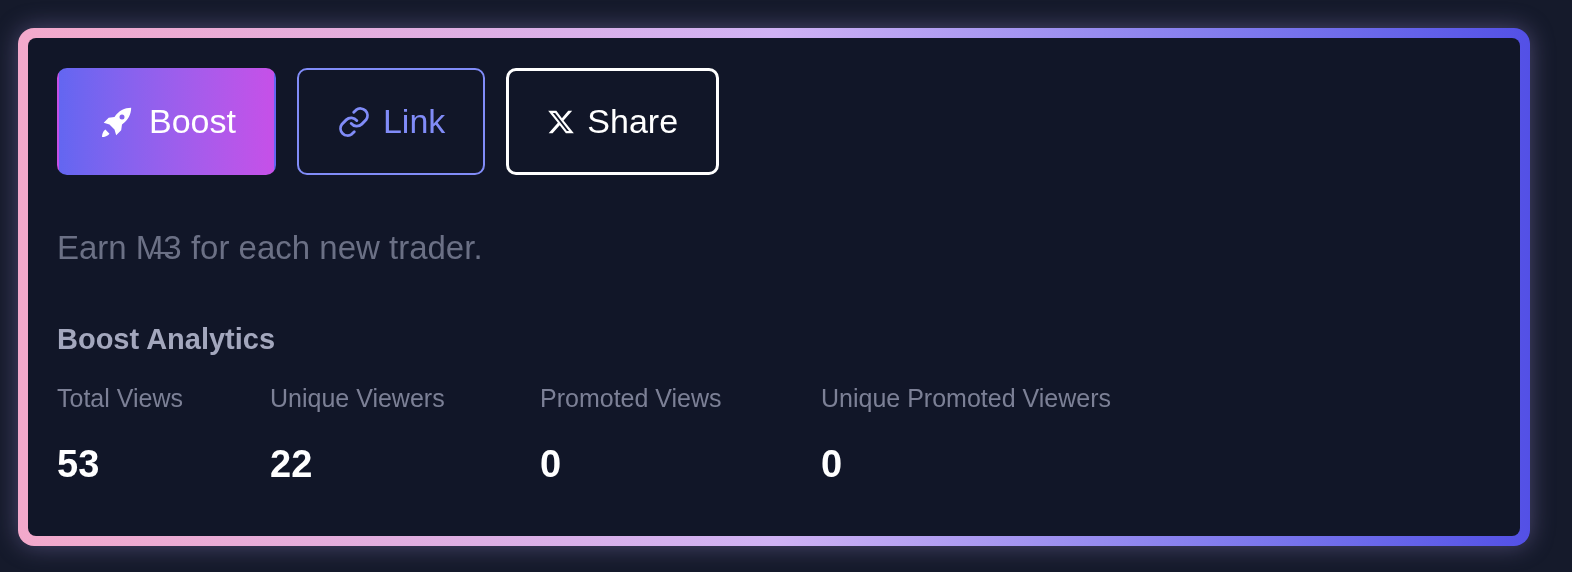  I want to click on link-button: Link, so click(391, 121).